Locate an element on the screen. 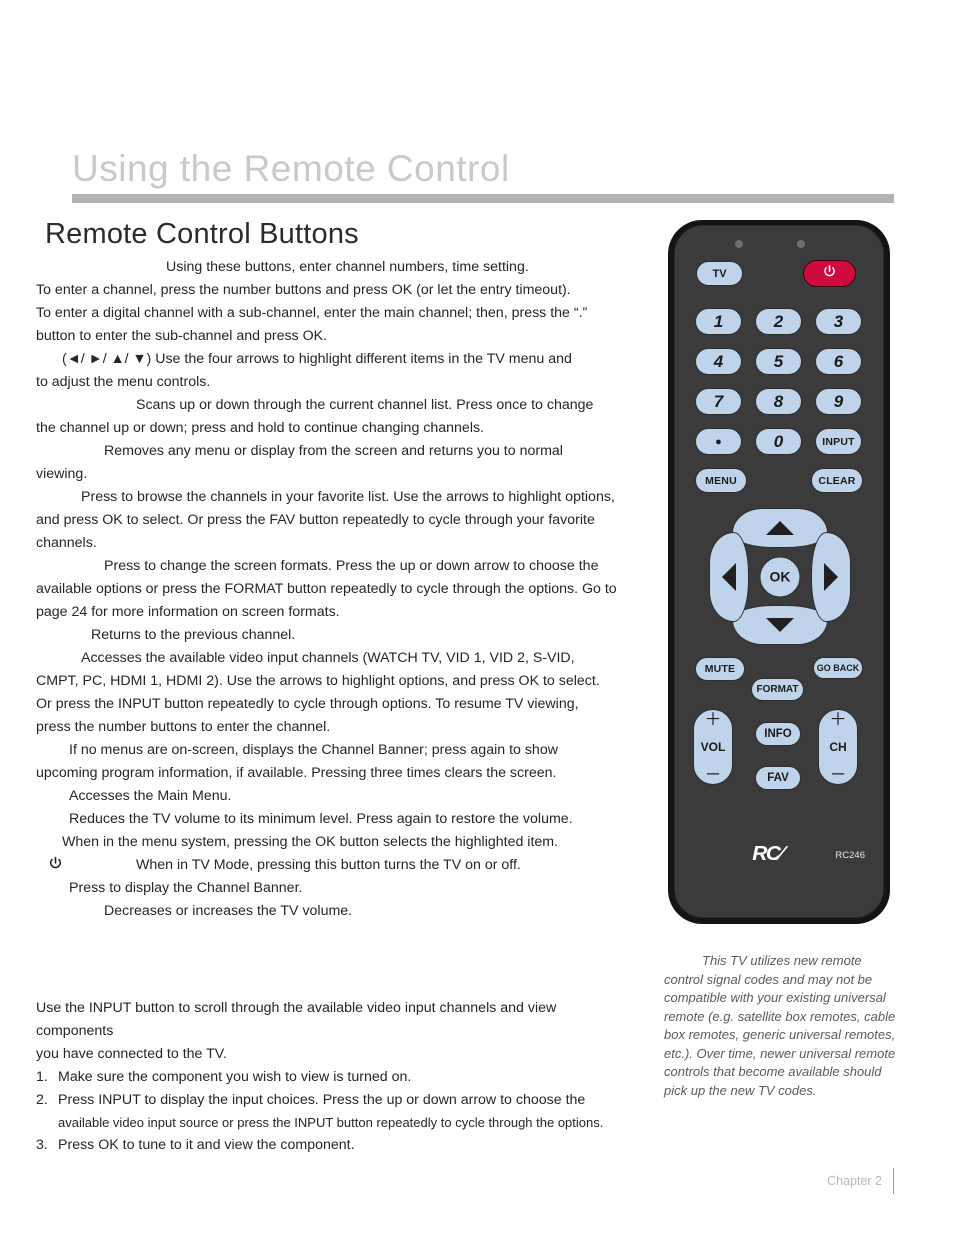 The height and width of the screenshot is (1234, 954). remote-button-ok: OK is located at coordinates (780, 576).